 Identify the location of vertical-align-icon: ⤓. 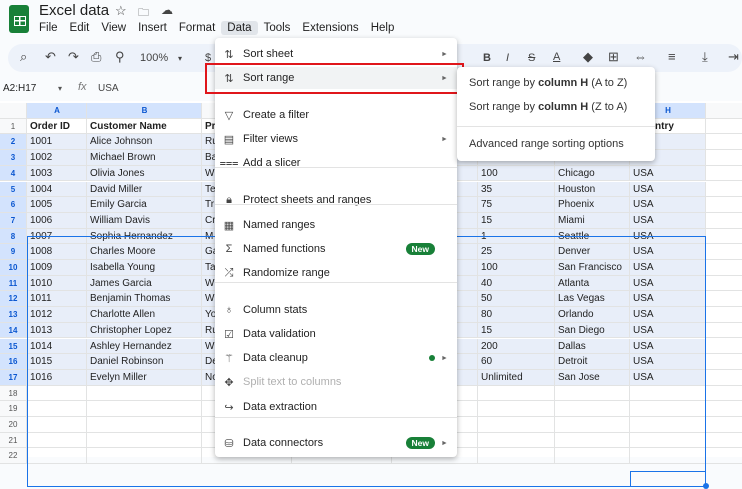
(705, 57).